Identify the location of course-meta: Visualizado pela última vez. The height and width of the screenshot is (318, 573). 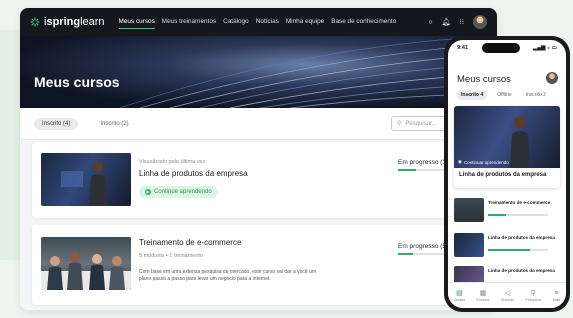
(172, 162).